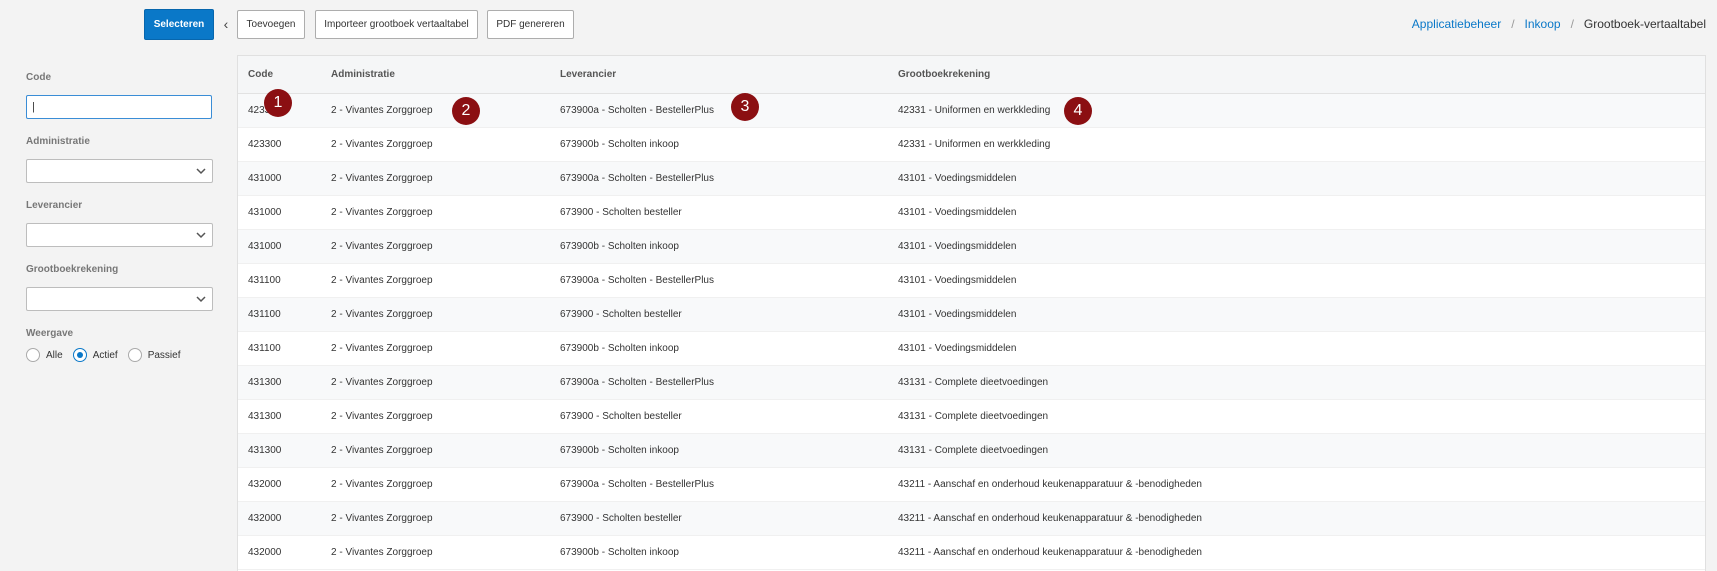 Image resolution: width=1717 pixels, height=571 pixels. Describe the element at coordinates (445, 74) in the screenshot. I see `column-header-administratie: Administratie` at that location.